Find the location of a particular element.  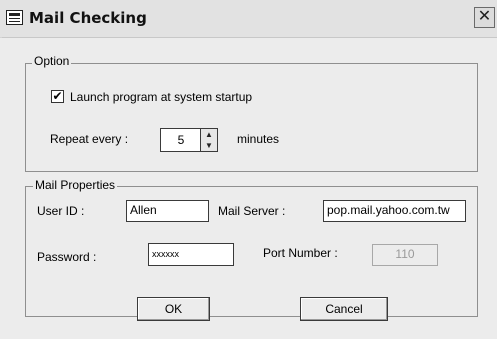

arrow-up-icon: ▲ is located at coordinates (209, 134).